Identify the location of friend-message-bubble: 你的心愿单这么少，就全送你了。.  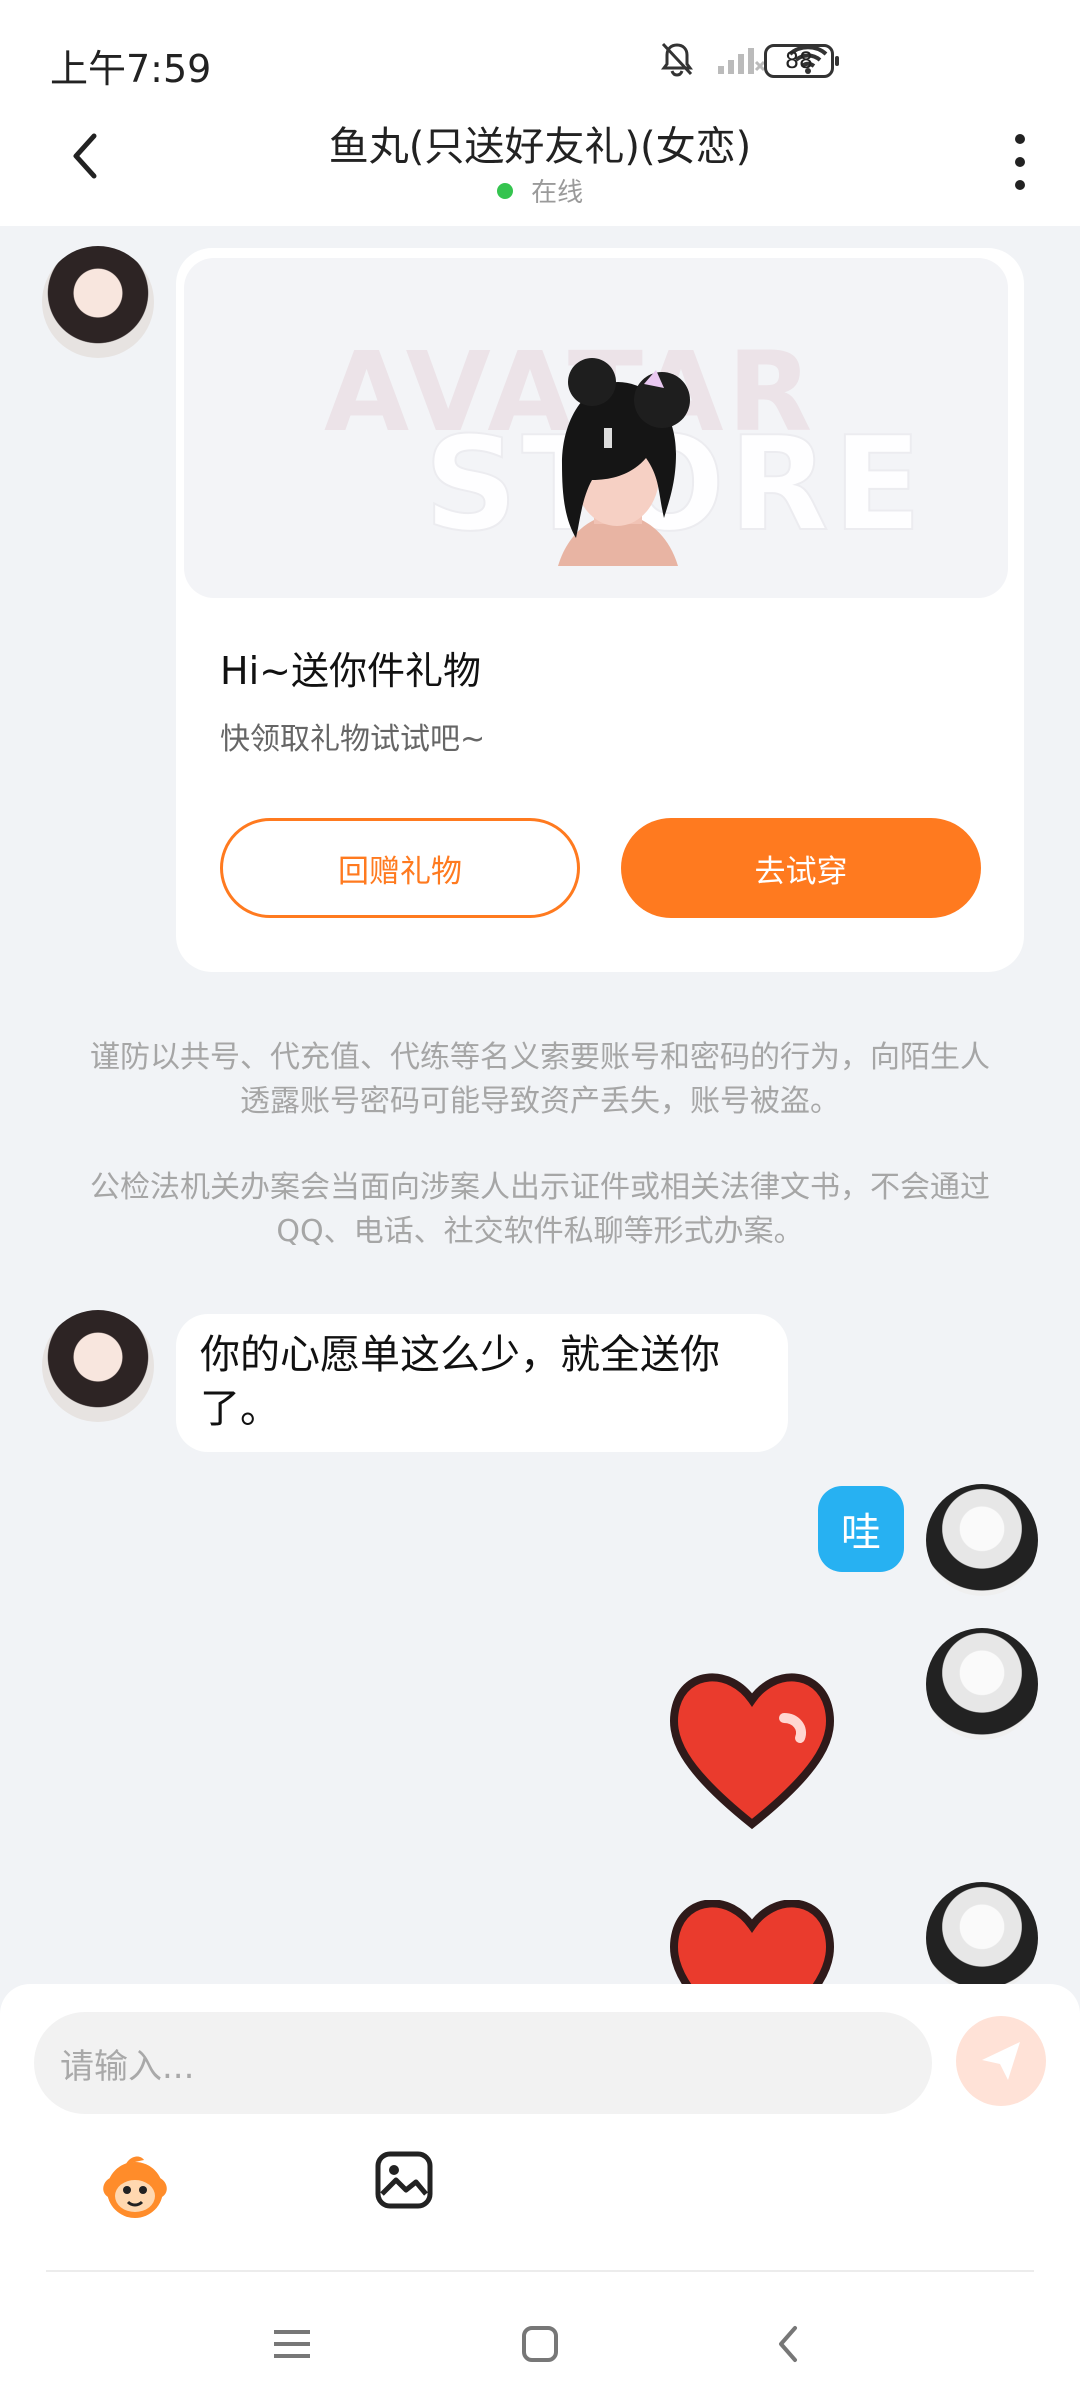
(482, 1383).